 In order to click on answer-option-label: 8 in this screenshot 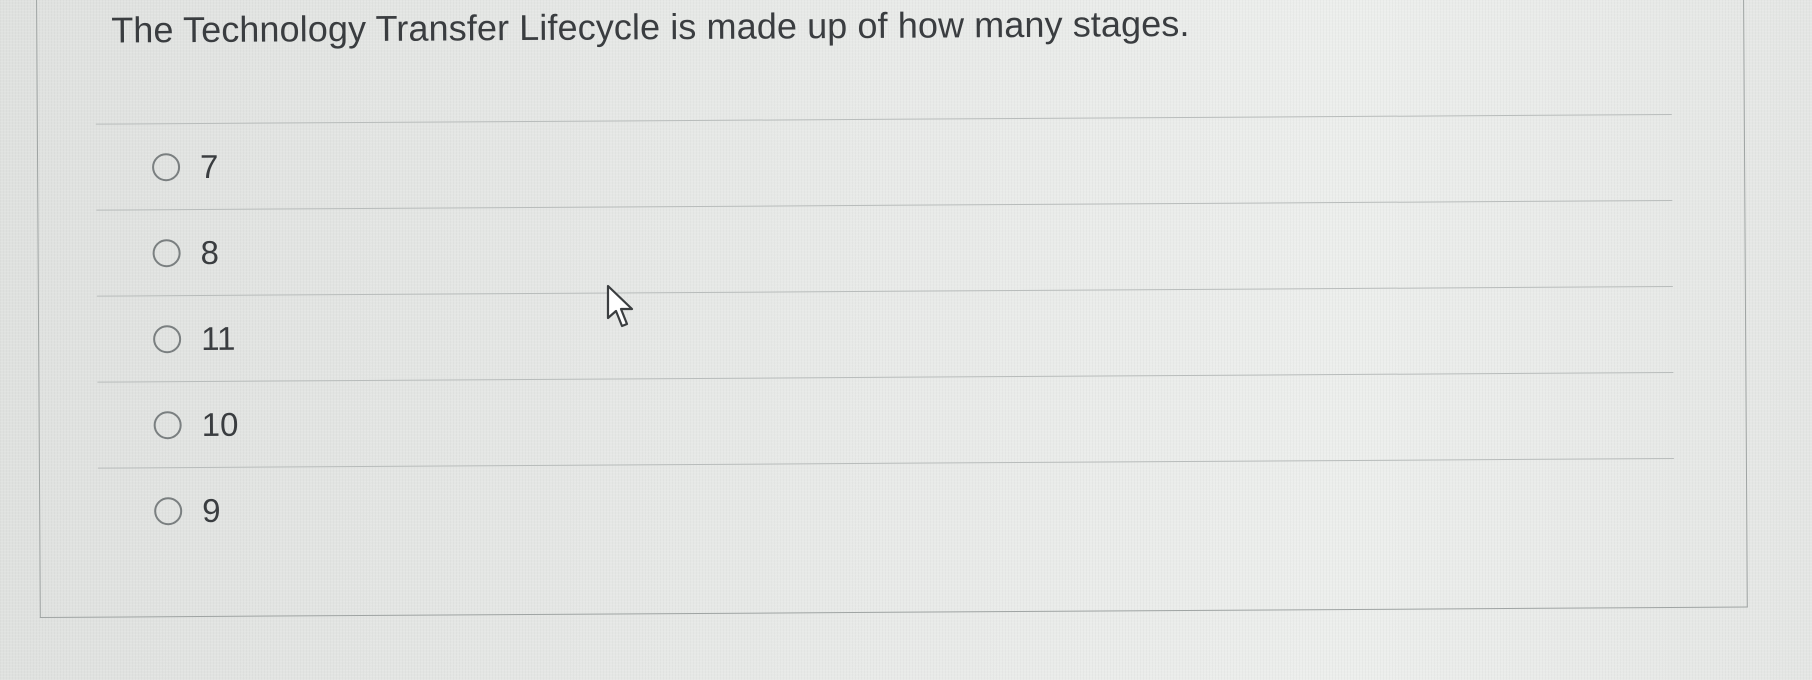, I will do `click(210, 252)`.